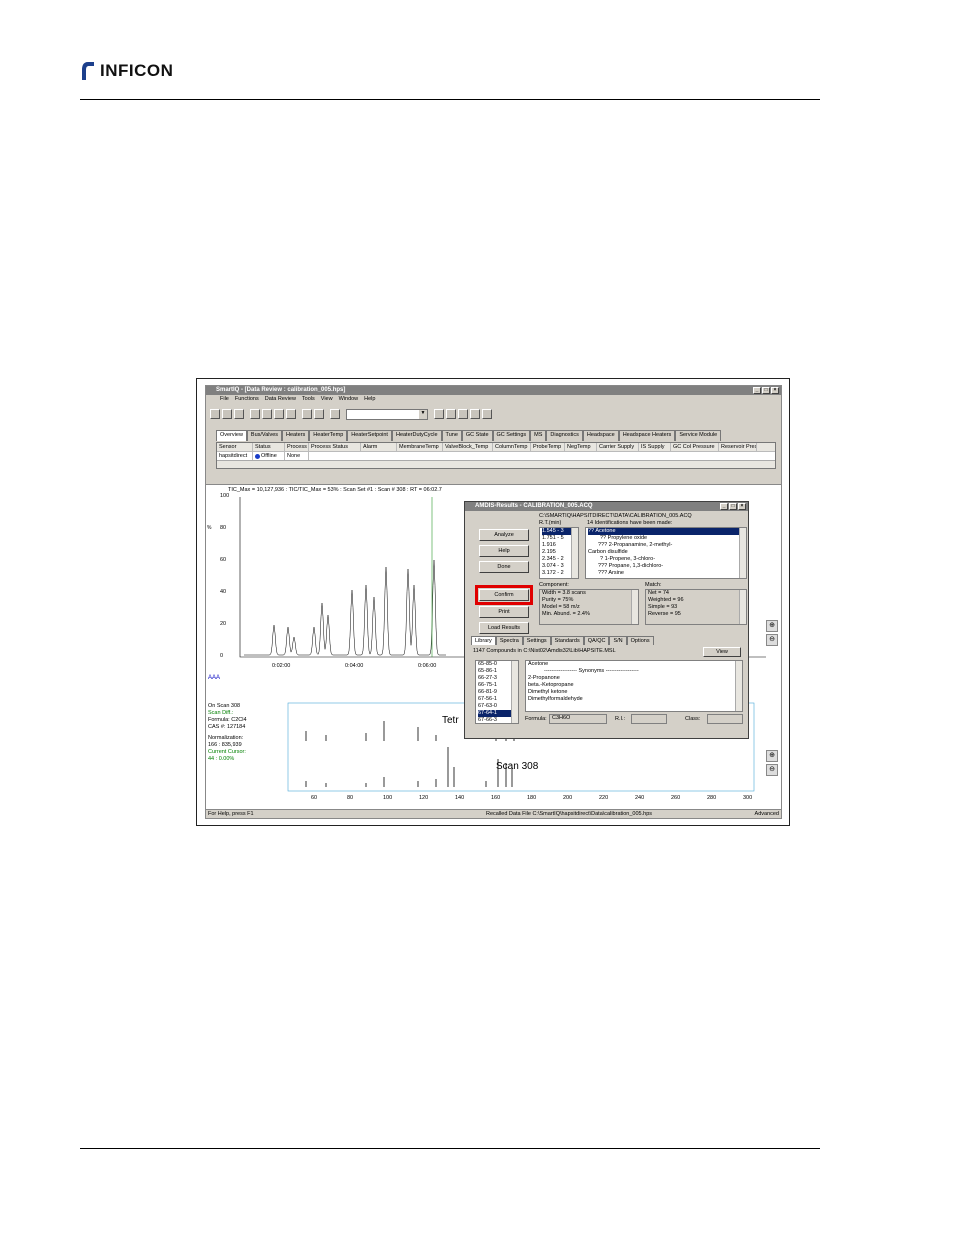 The image size is (954, 1235). I want to click on tab-settings: Settings, so click(536, 640).